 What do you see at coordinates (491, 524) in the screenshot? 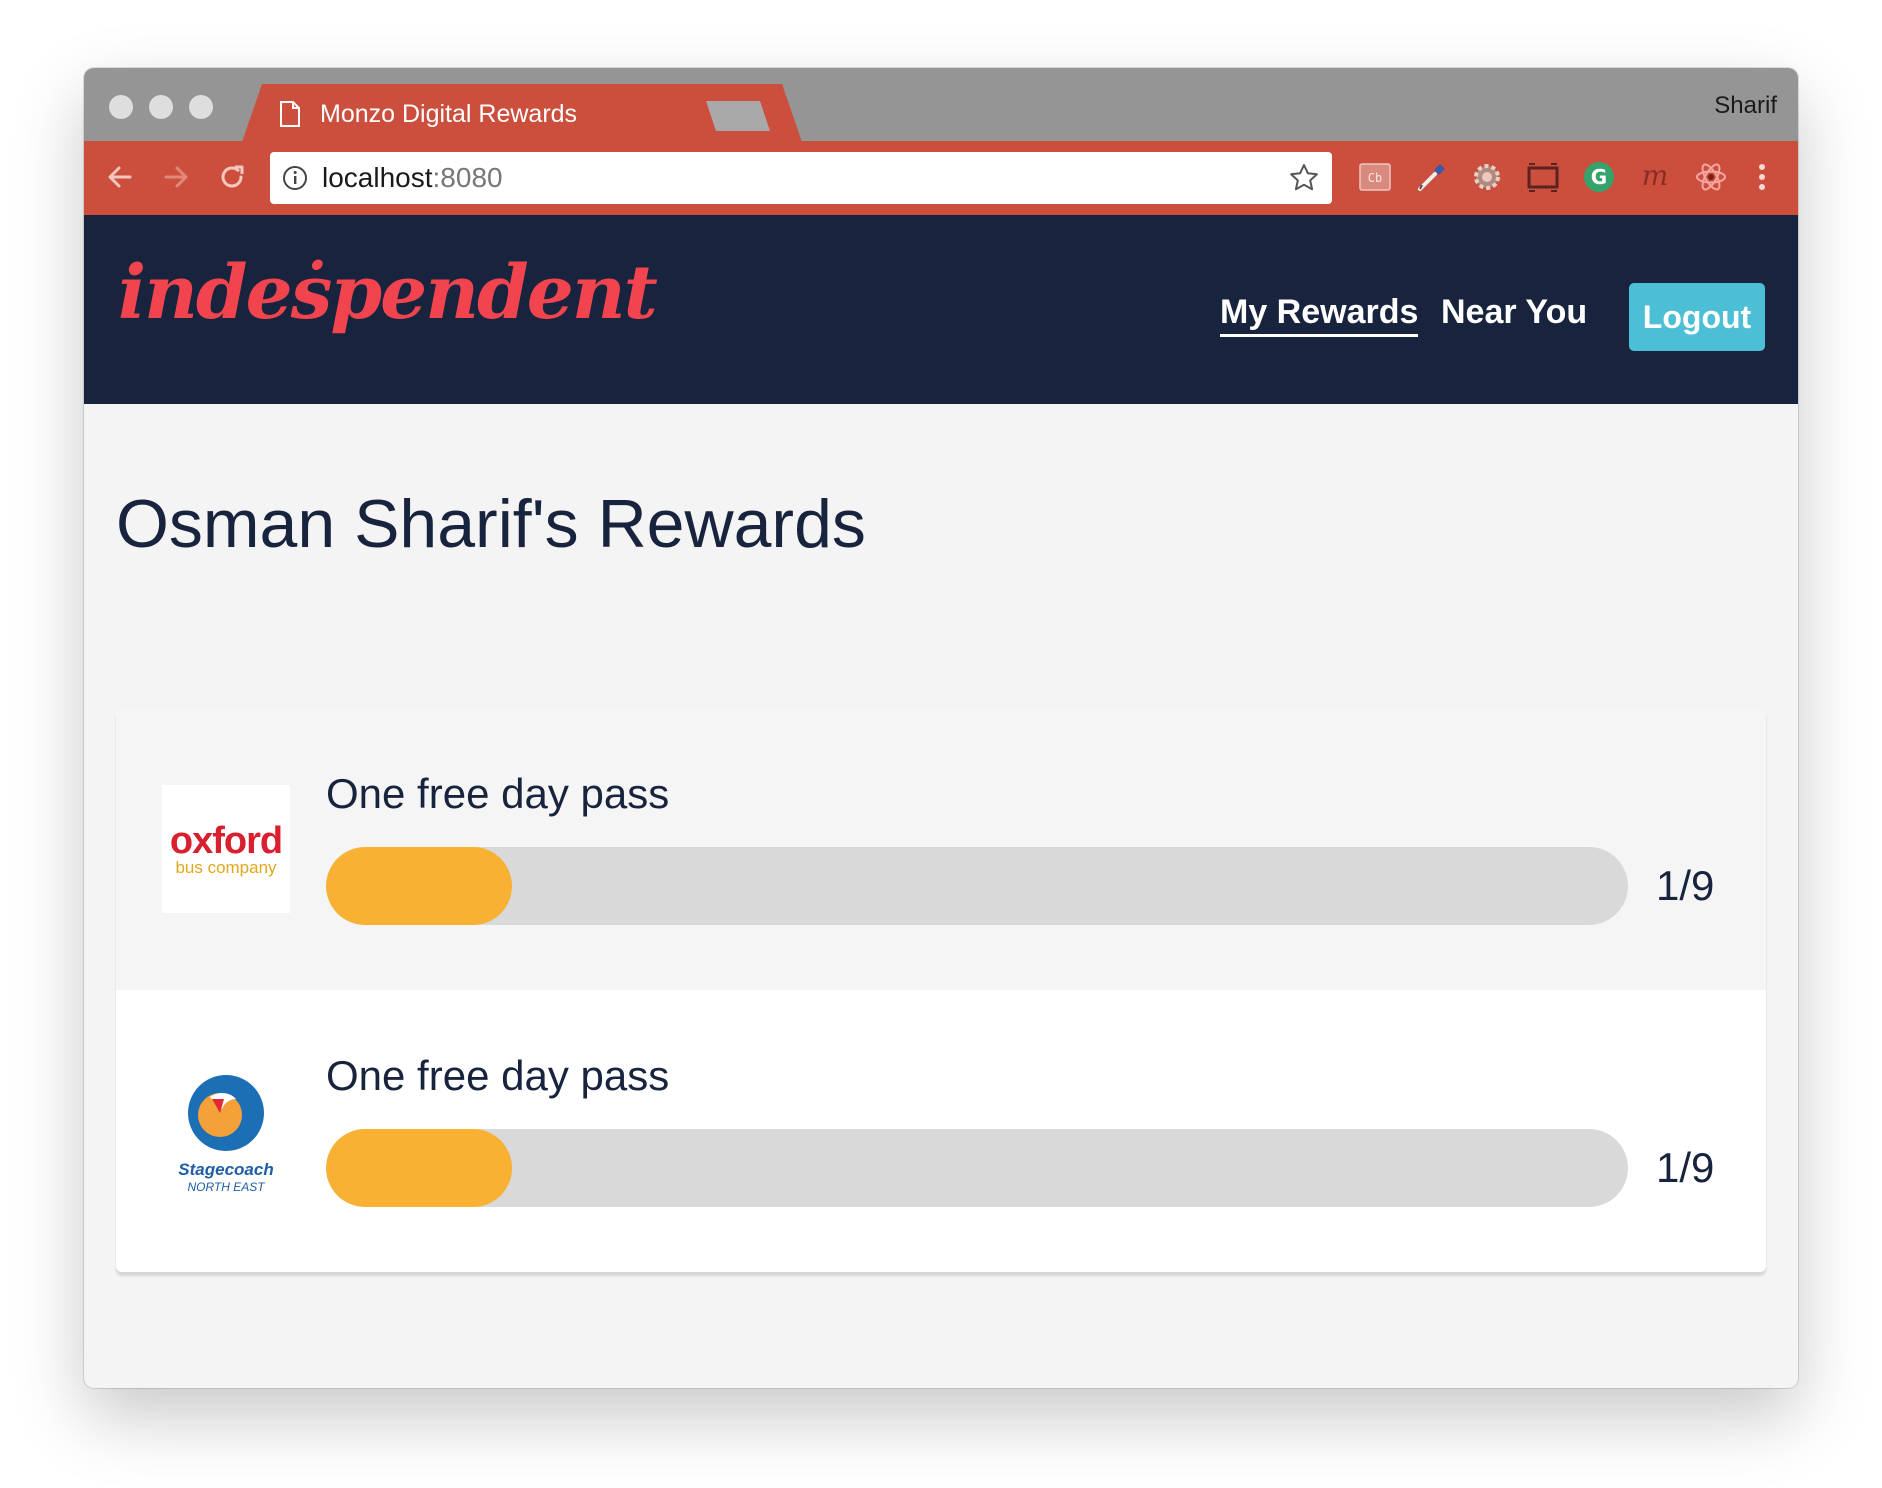
I see `page-title: Osman Sharif's Rewards` at bounding box center [491, 524].